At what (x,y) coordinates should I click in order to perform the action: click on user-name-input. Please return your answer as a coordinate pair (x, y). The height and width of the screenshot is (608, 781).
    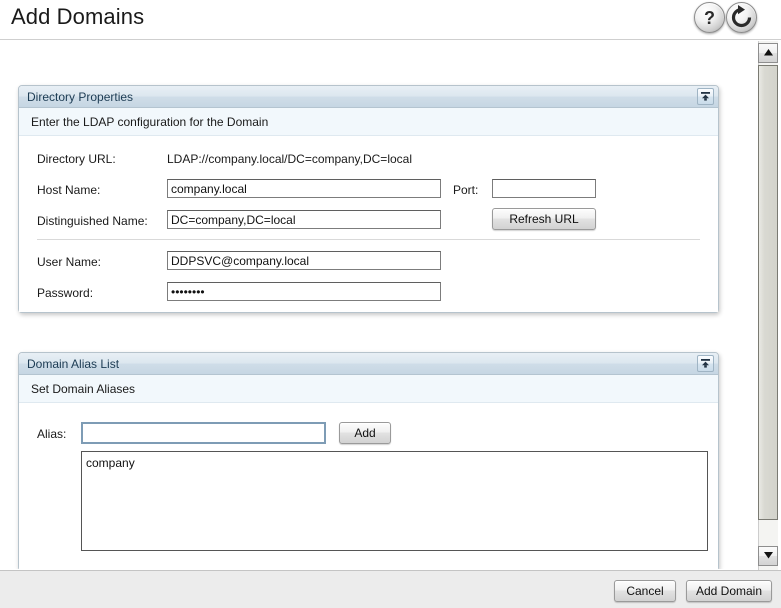
    Looking at the image, I should click on (304, 260).